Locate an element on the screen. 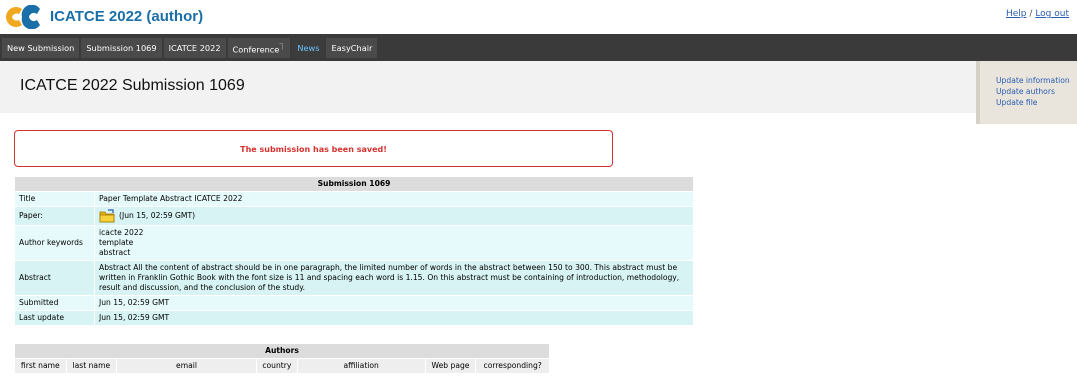 This screenshot has height=378, width=1077. dropdown-arrow-icon: ⏋ is located at coordinates (282, 47).